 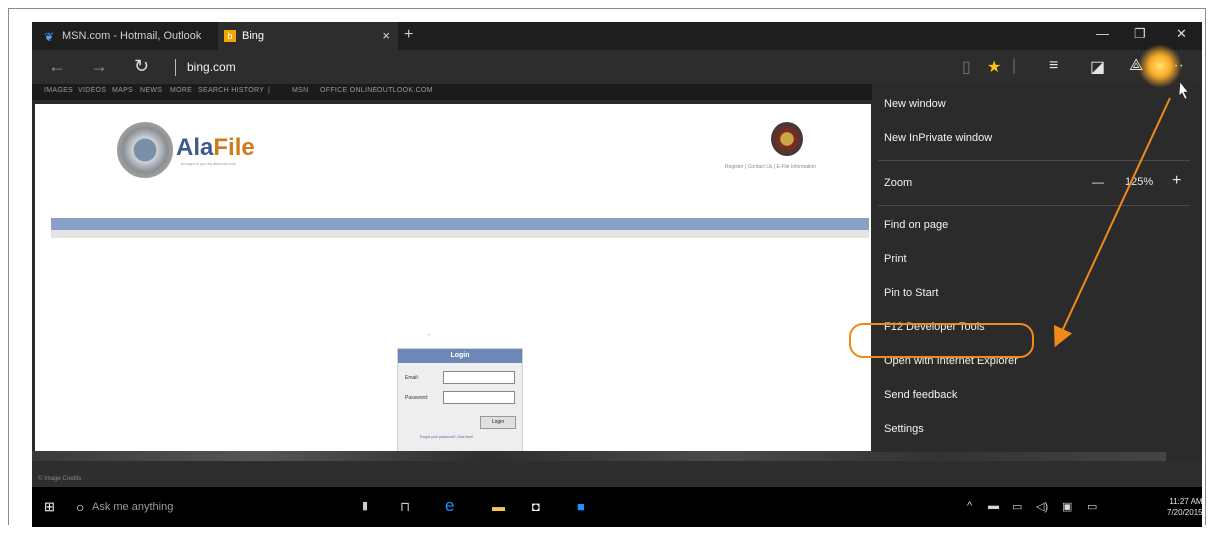 What do you see at coordinates (581, 506) in the screenshot?
I see `app-taskbar-icon: ■` at bounding box center [581, 506].